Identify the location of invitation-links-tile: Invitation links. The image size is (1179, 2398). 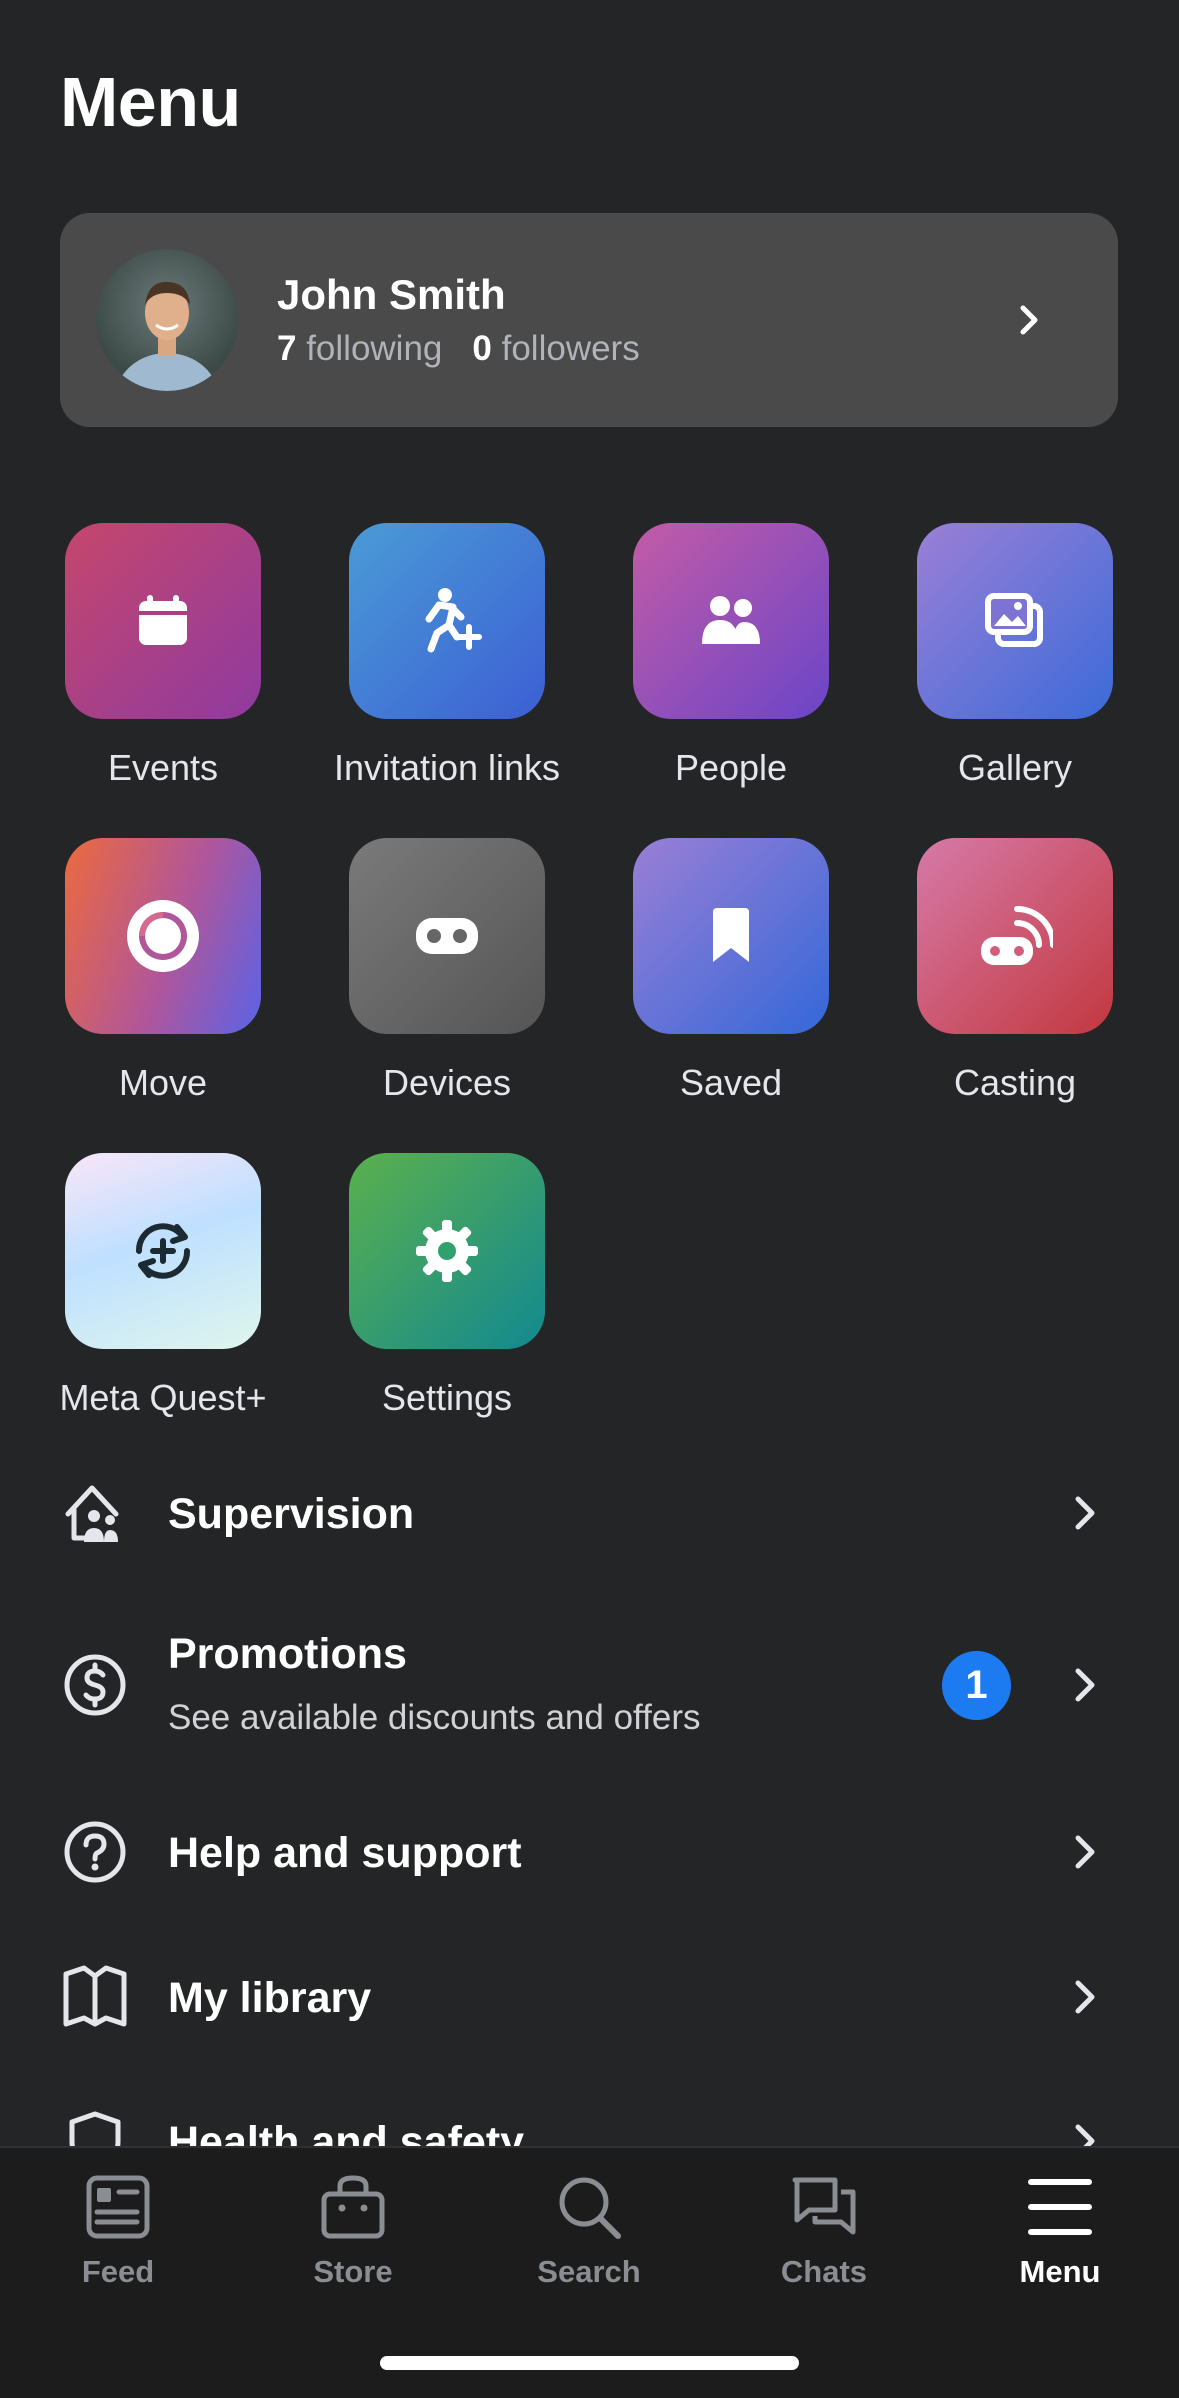
(447, 656).